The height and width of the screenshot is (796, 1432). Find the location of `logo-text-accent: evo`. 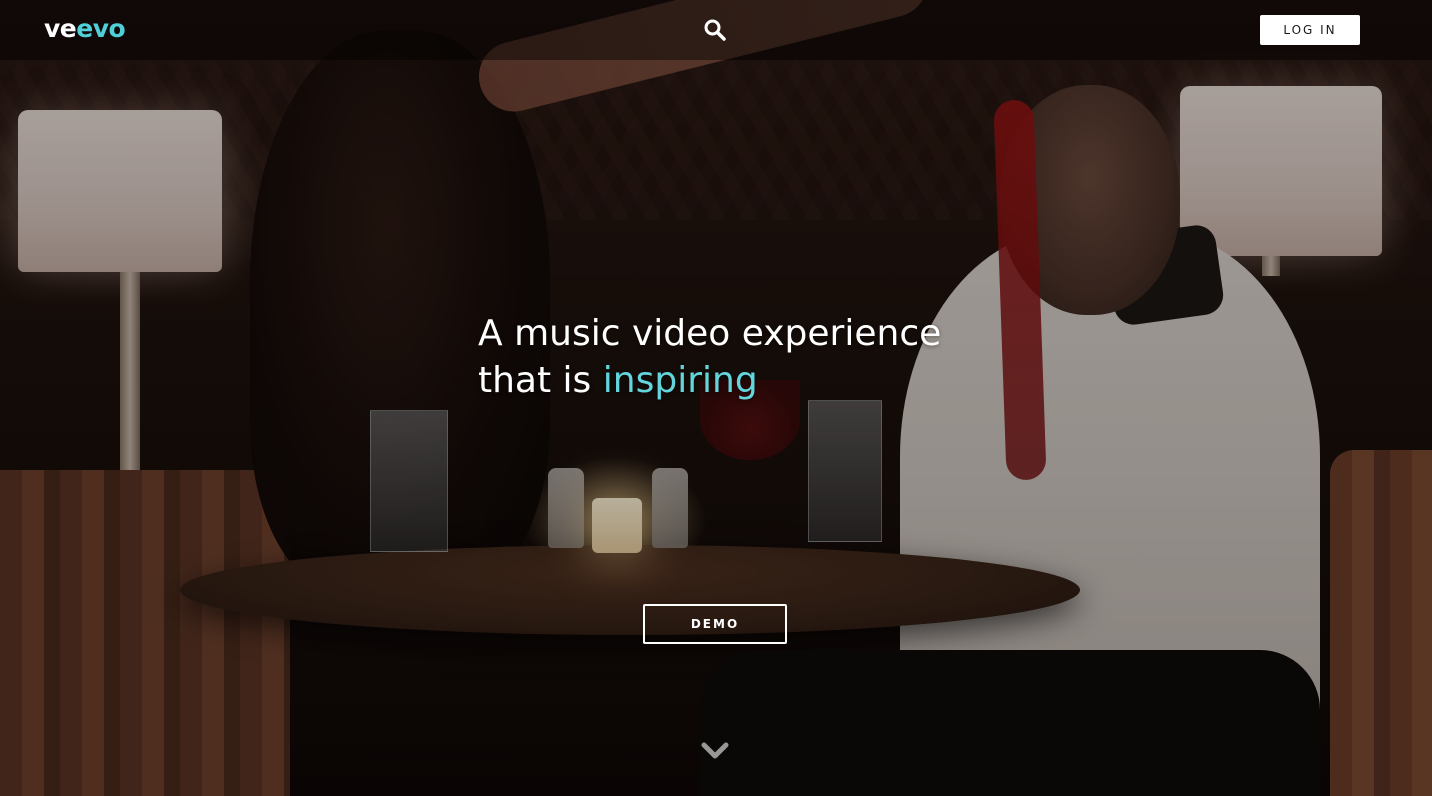

logo-text-accent: evo is located at coordinates (101, 28).